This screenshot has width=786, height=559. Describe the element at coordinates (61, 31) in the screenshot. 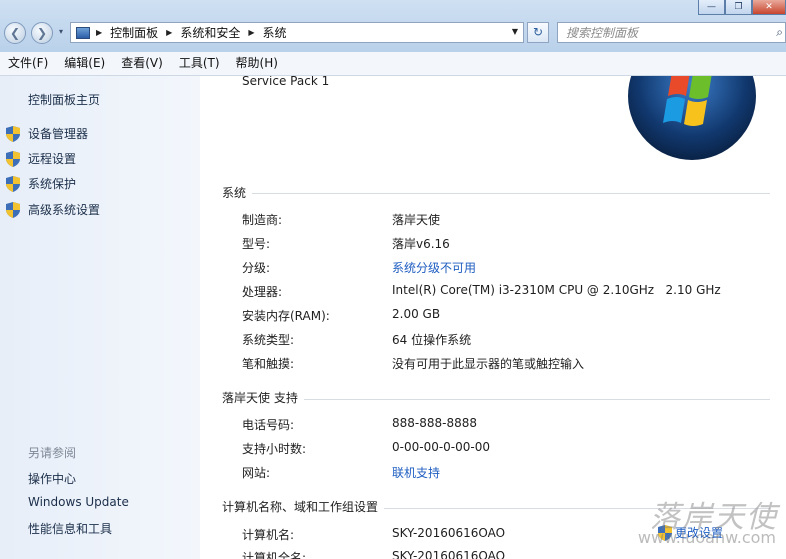

I see `recent-pages-dropdown-icon: ▾` at that location.